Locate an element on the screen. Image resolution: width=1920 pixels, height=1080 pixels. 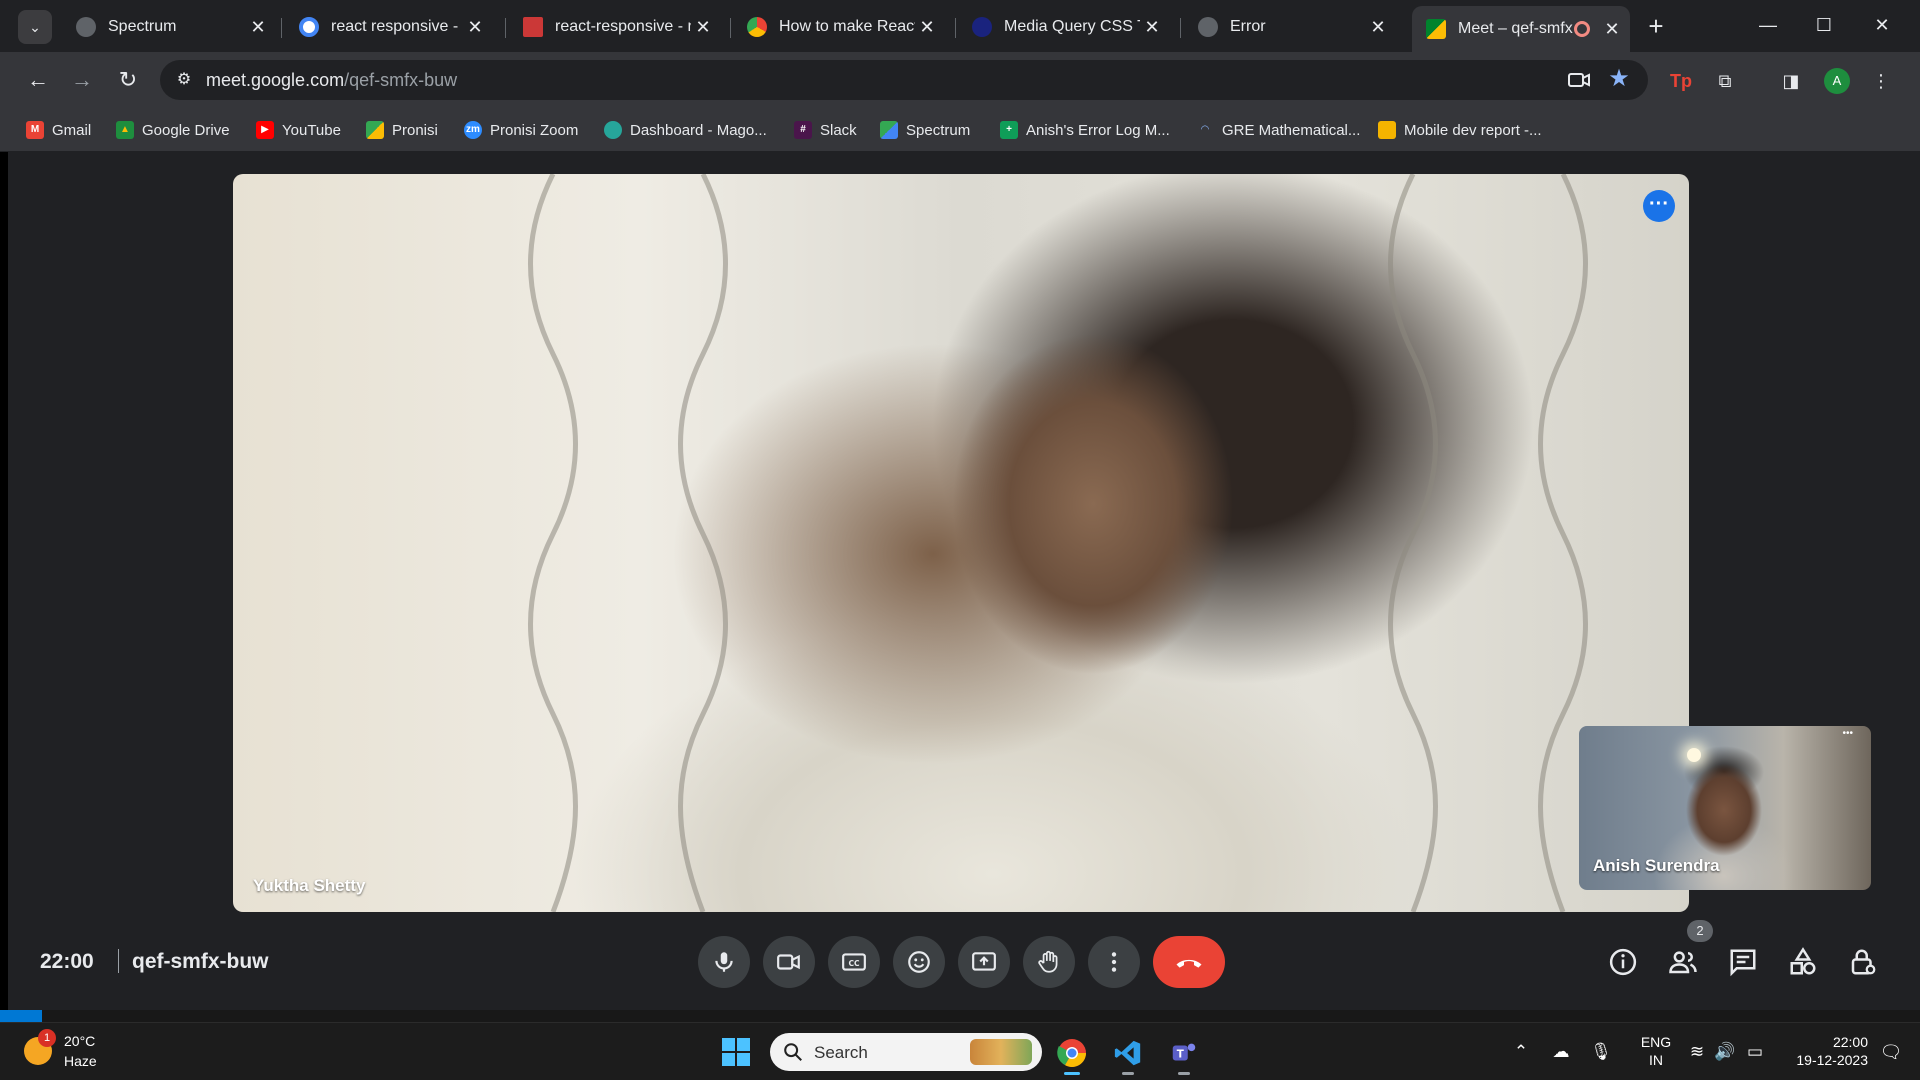
host-controls-icon is located at coordinates (1863, 962).